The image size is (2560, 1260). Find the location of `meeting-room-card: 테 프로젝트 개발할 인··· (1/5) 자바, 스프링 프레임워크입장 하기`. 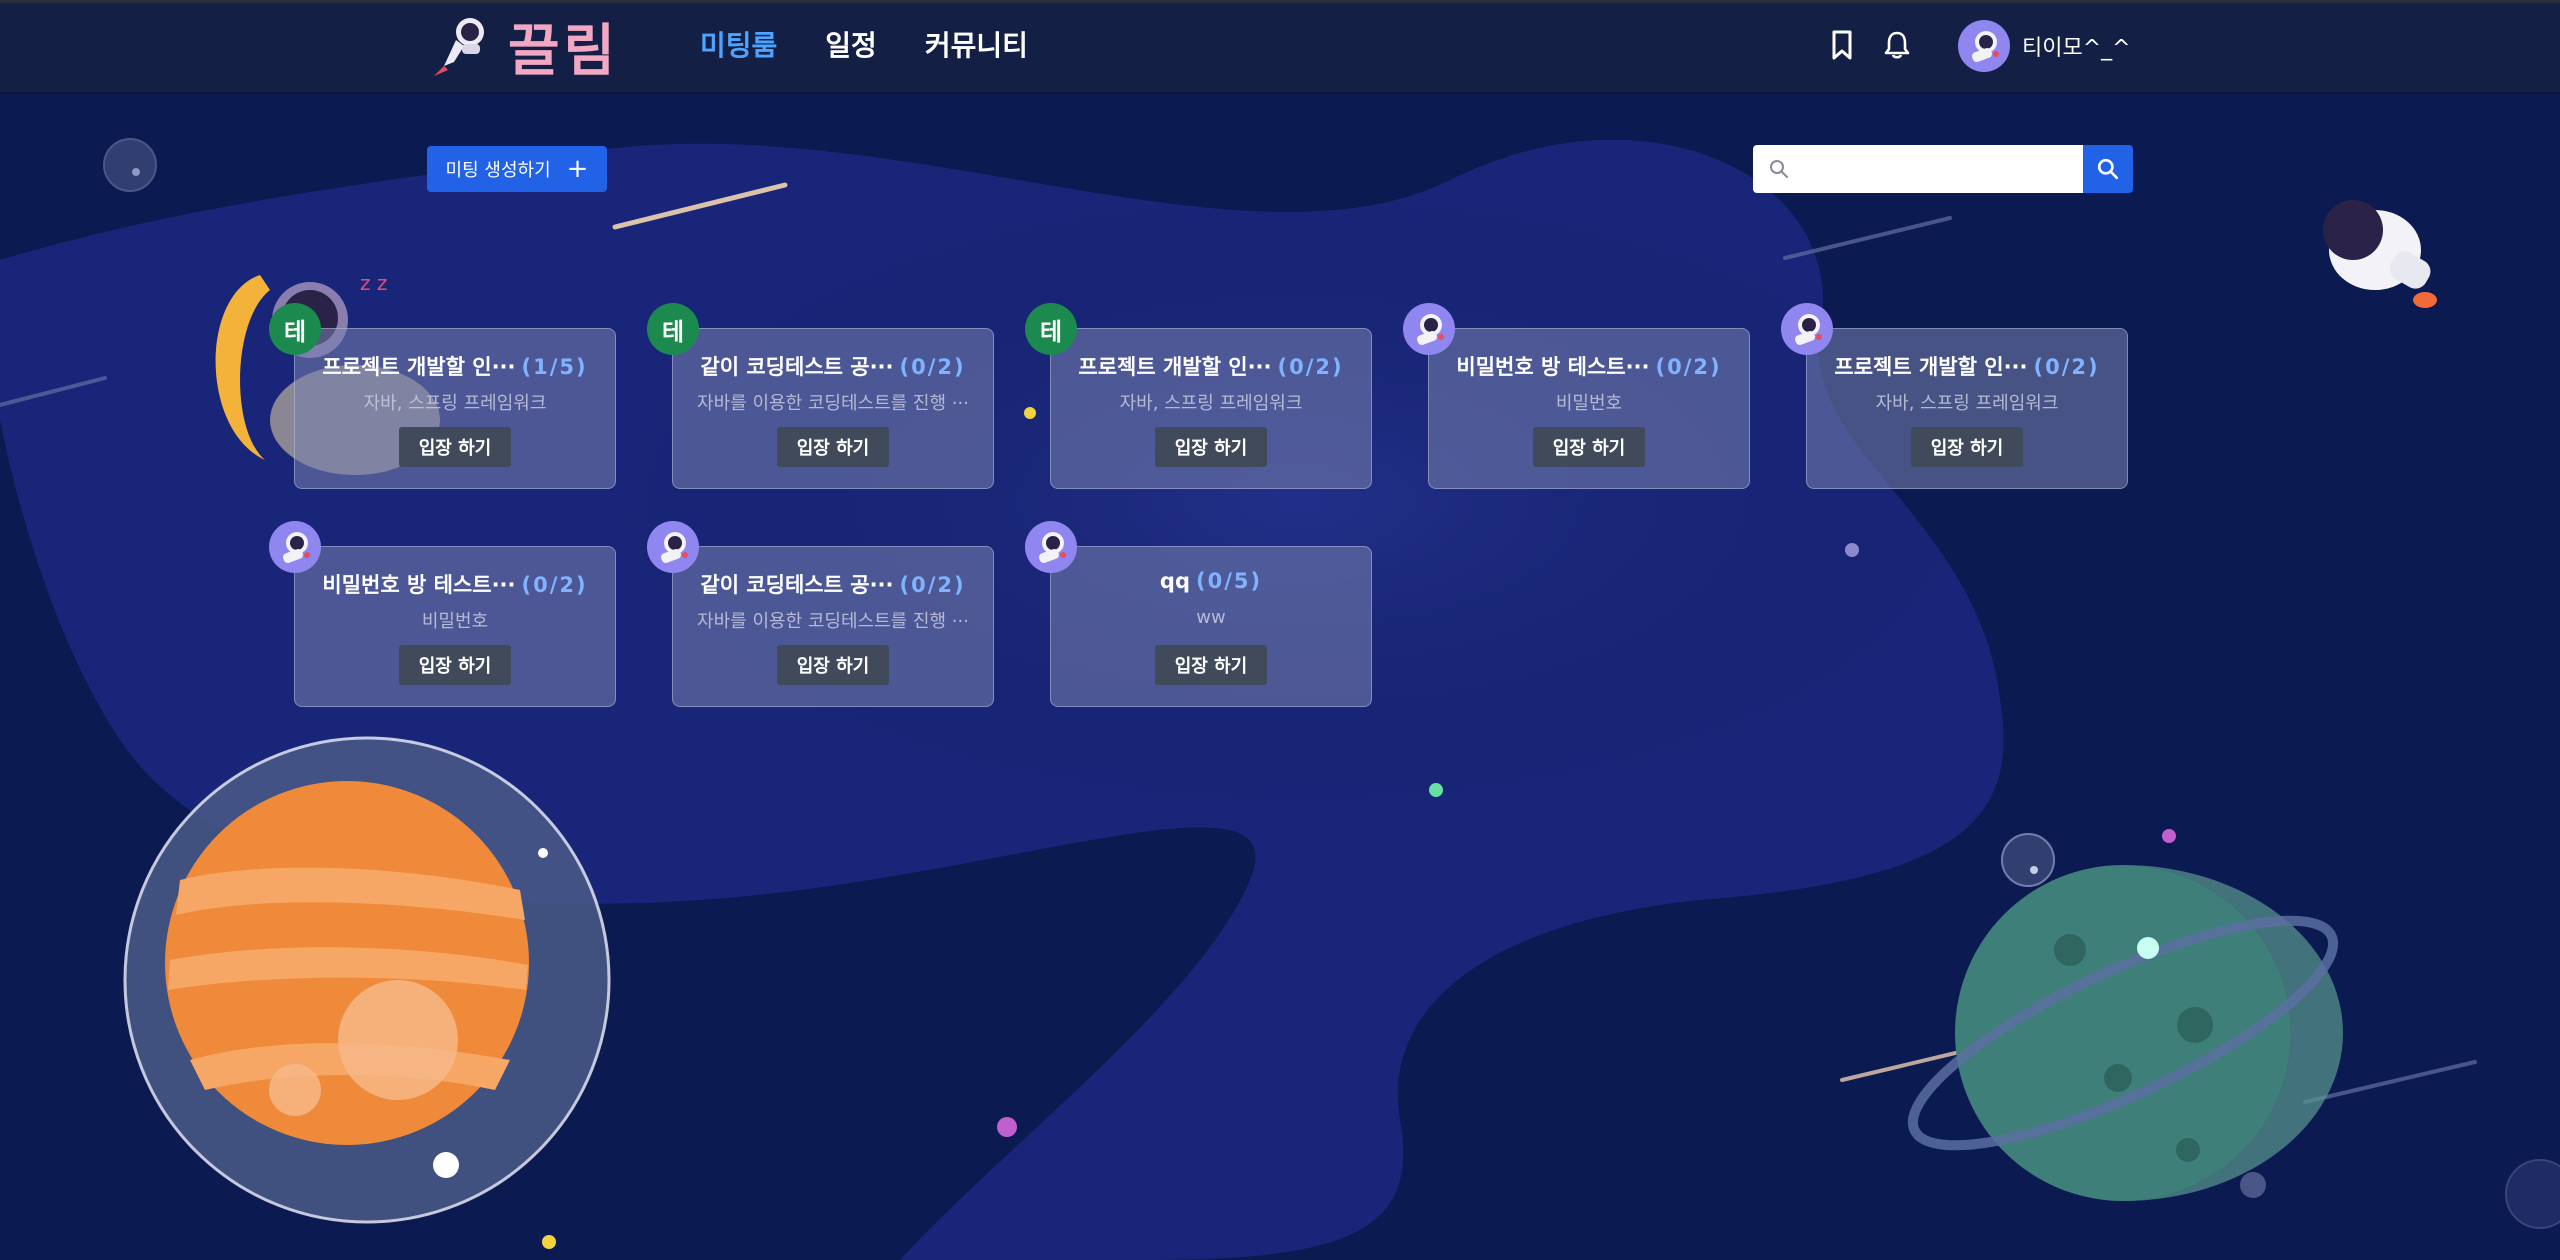

meeting-room-card: 테 프로젝트 개발할 인··· (1/5) 자바, 스프링 프레임워크입장 하기 is located at coordinates (442, 396).